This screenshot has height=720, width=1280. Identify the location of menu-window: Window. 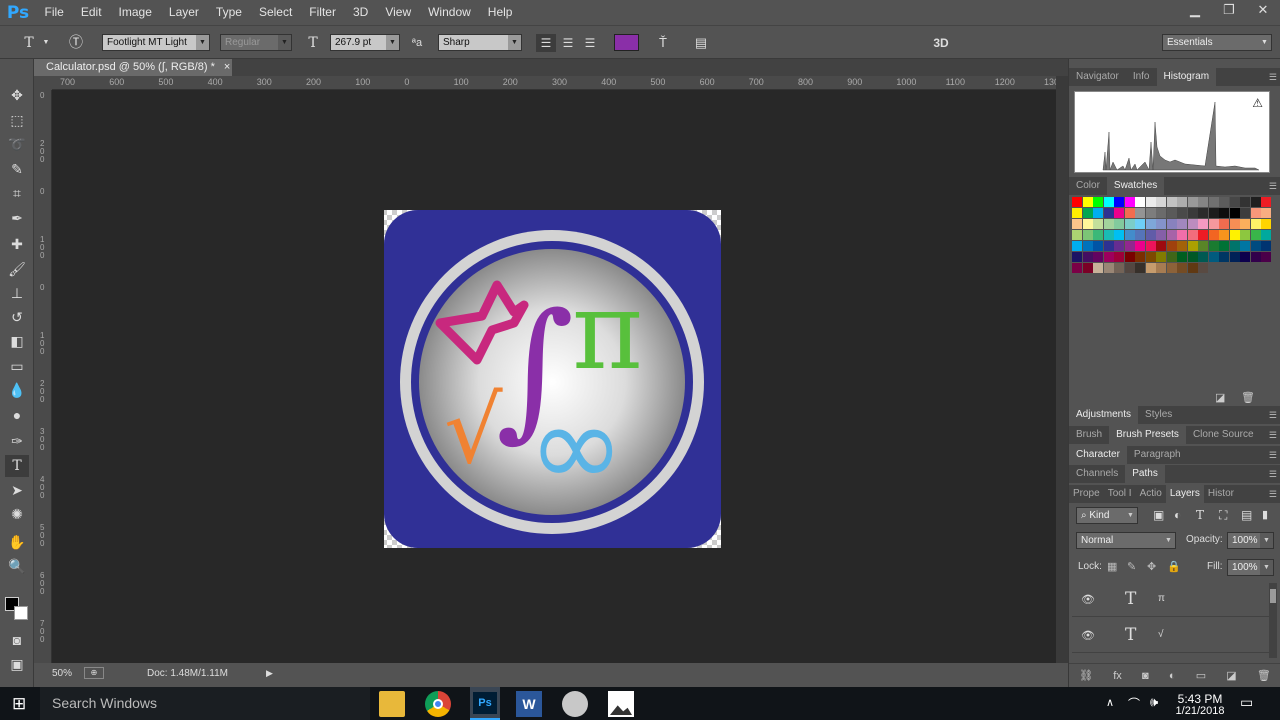
(450, 12).